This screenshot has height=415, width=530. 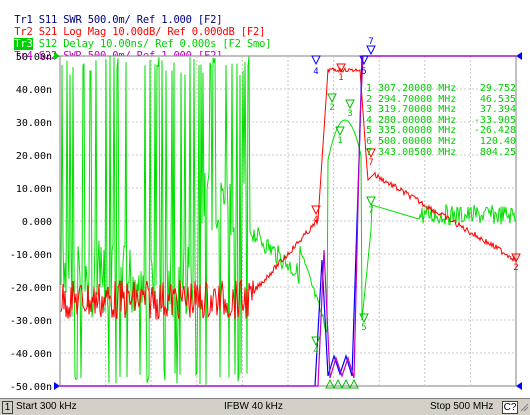 What do you see at coordinates (369, 99) in the screenshot?
I see `marker-number: 2` at bounding box center [369, 99].